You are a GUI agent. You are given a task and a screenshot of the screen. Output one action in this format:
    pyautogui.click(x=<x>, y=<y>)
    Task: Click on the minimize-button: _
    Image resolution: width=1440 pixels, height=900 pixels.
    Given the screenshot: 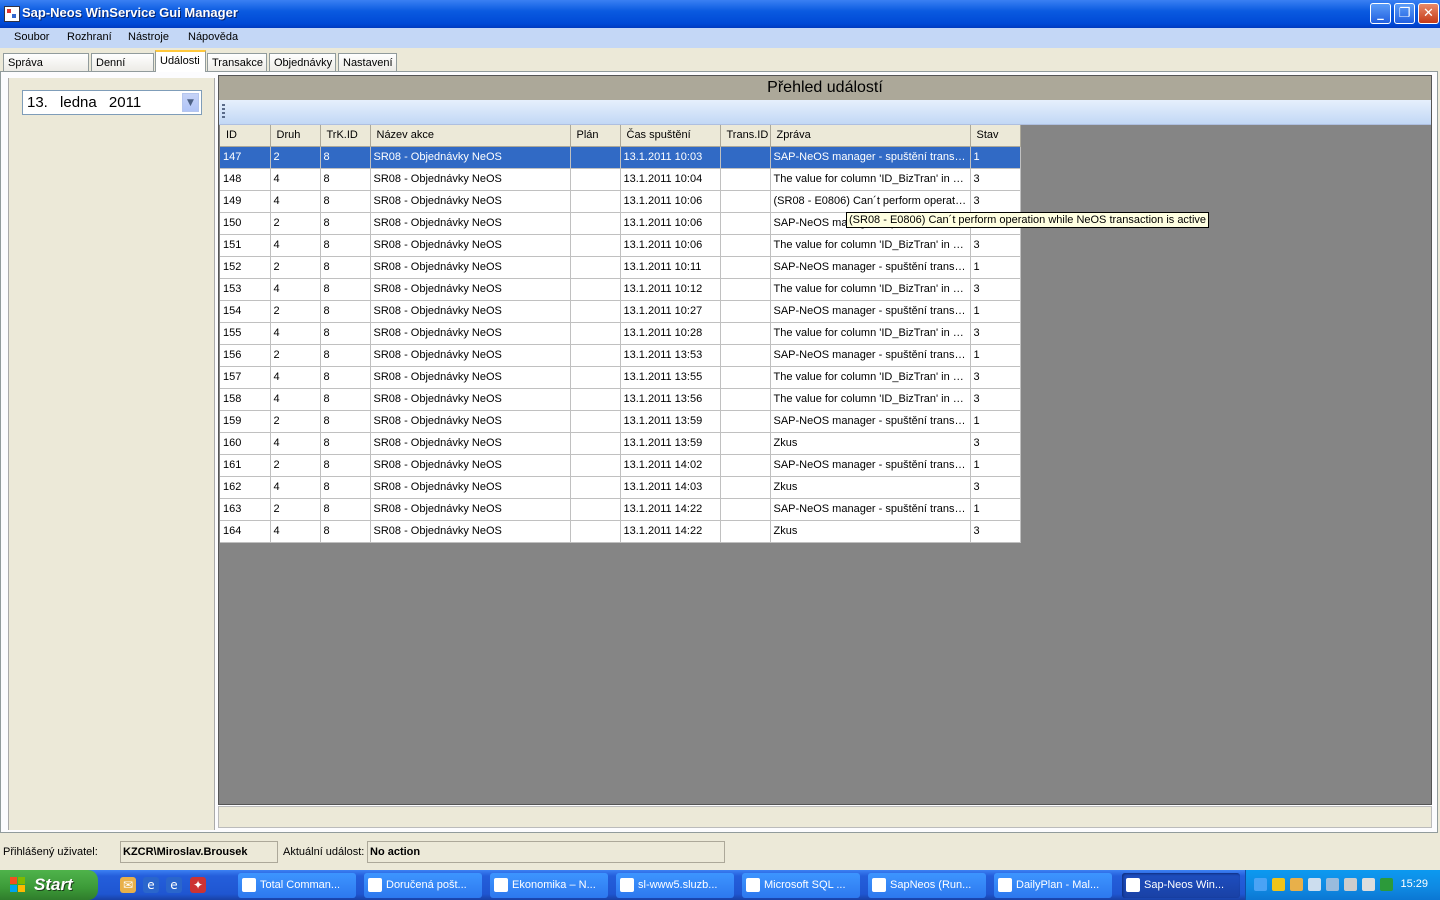 What is the action you would take?
    pyautogui.click(x=1380, y=13)
    